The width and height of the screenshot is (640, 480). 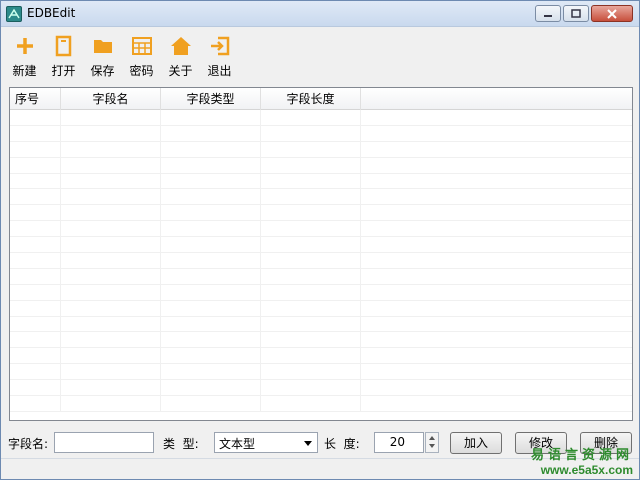 What do you see at coordinates (104, 442) in the screenshot?
I see `field-name-input` at bounding box center [104, 442].